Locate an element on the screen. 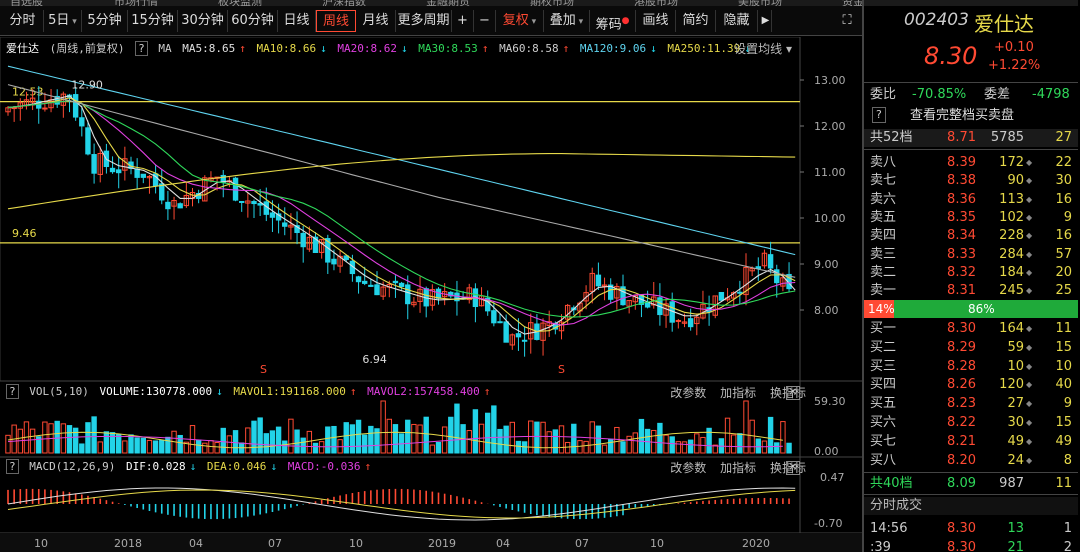  toolbar-item: 画线 is located at coordinates (656, 21).